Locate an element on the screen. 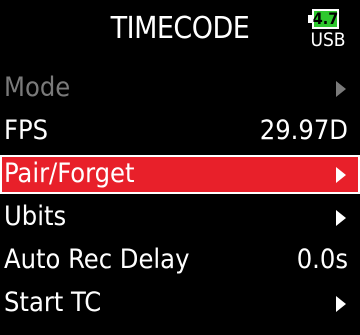 This screenshot has height=335, width=360. menu-item-mode: Mode is located at coordinates (180, 88).